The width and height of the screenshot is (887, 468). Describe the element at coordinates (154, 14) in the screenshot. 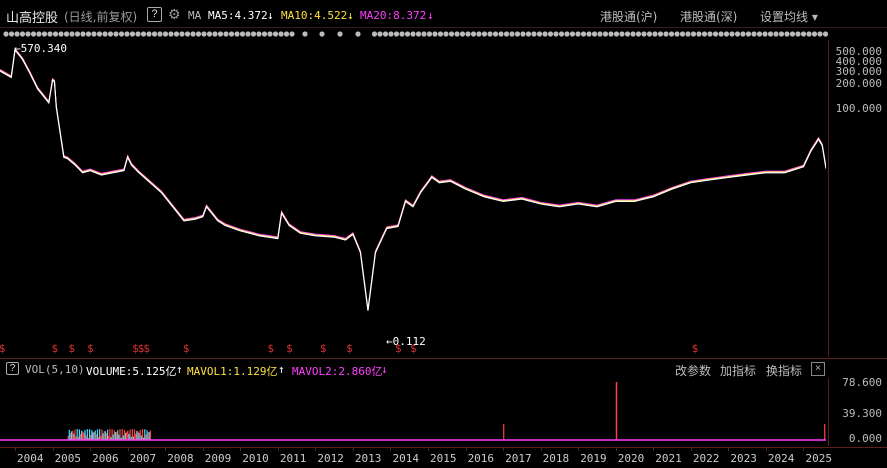

I see `help-button: ?` at that location.